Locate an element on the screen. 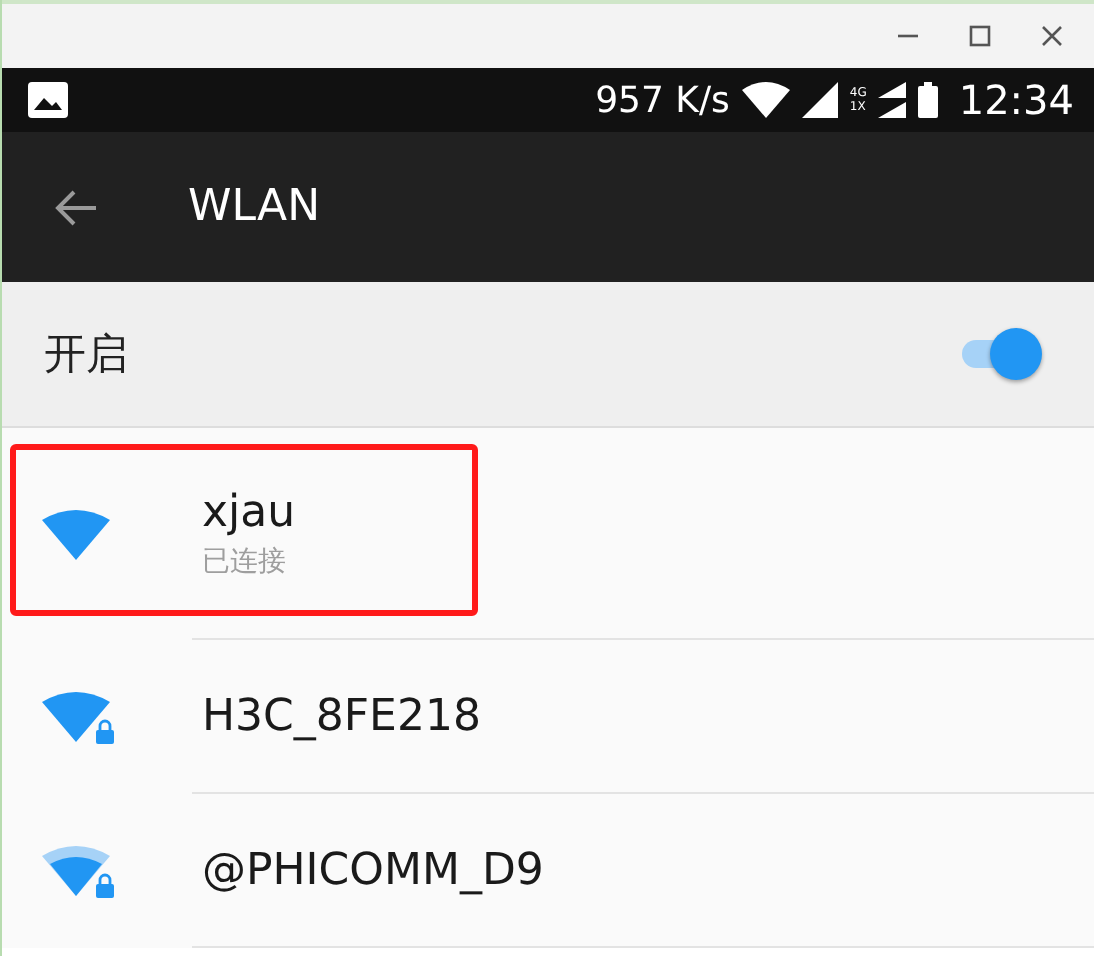 The height and width of the screenshot is (956, 1094). wlan-label: 开启 is located at coordinates (87, 355).